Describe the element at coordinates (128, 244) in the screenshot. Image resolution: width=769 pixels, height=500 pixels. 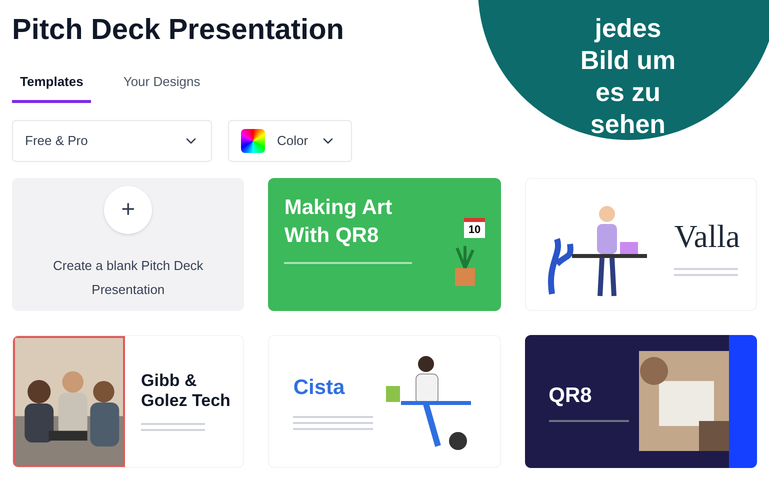
I see `blank-template-card: + Create a blank Pitch Deck Presentation` at that location.